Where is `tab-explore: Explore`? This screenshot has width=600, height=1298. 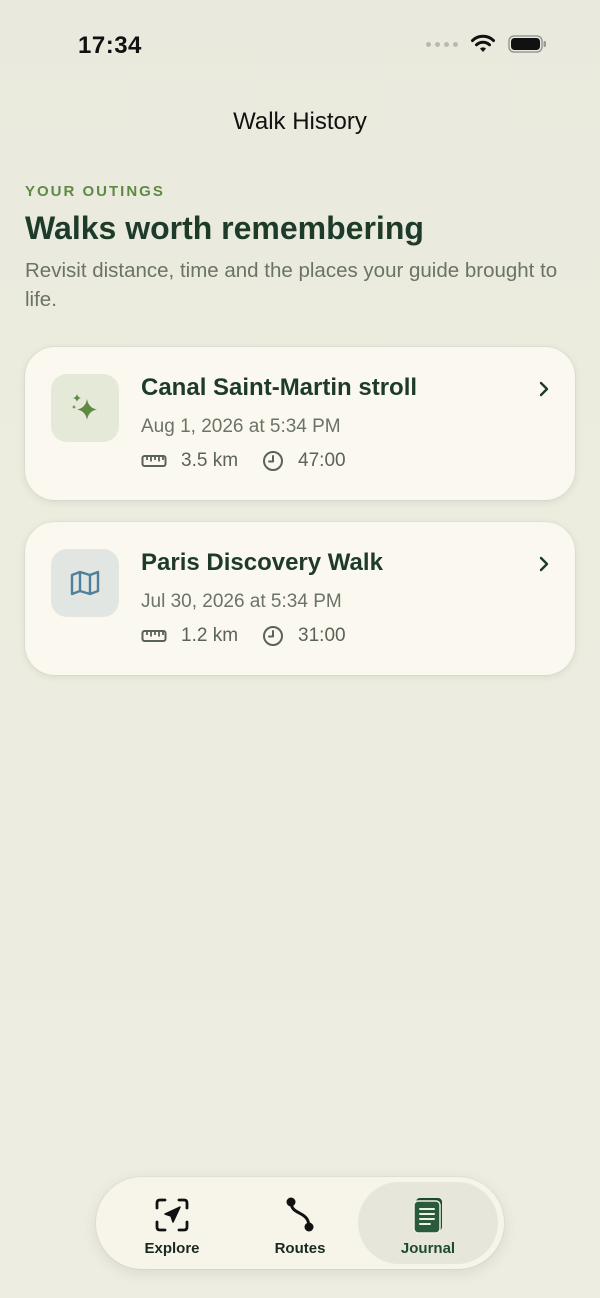 tab-explore: Explore is located at coordinates (172, 1223).